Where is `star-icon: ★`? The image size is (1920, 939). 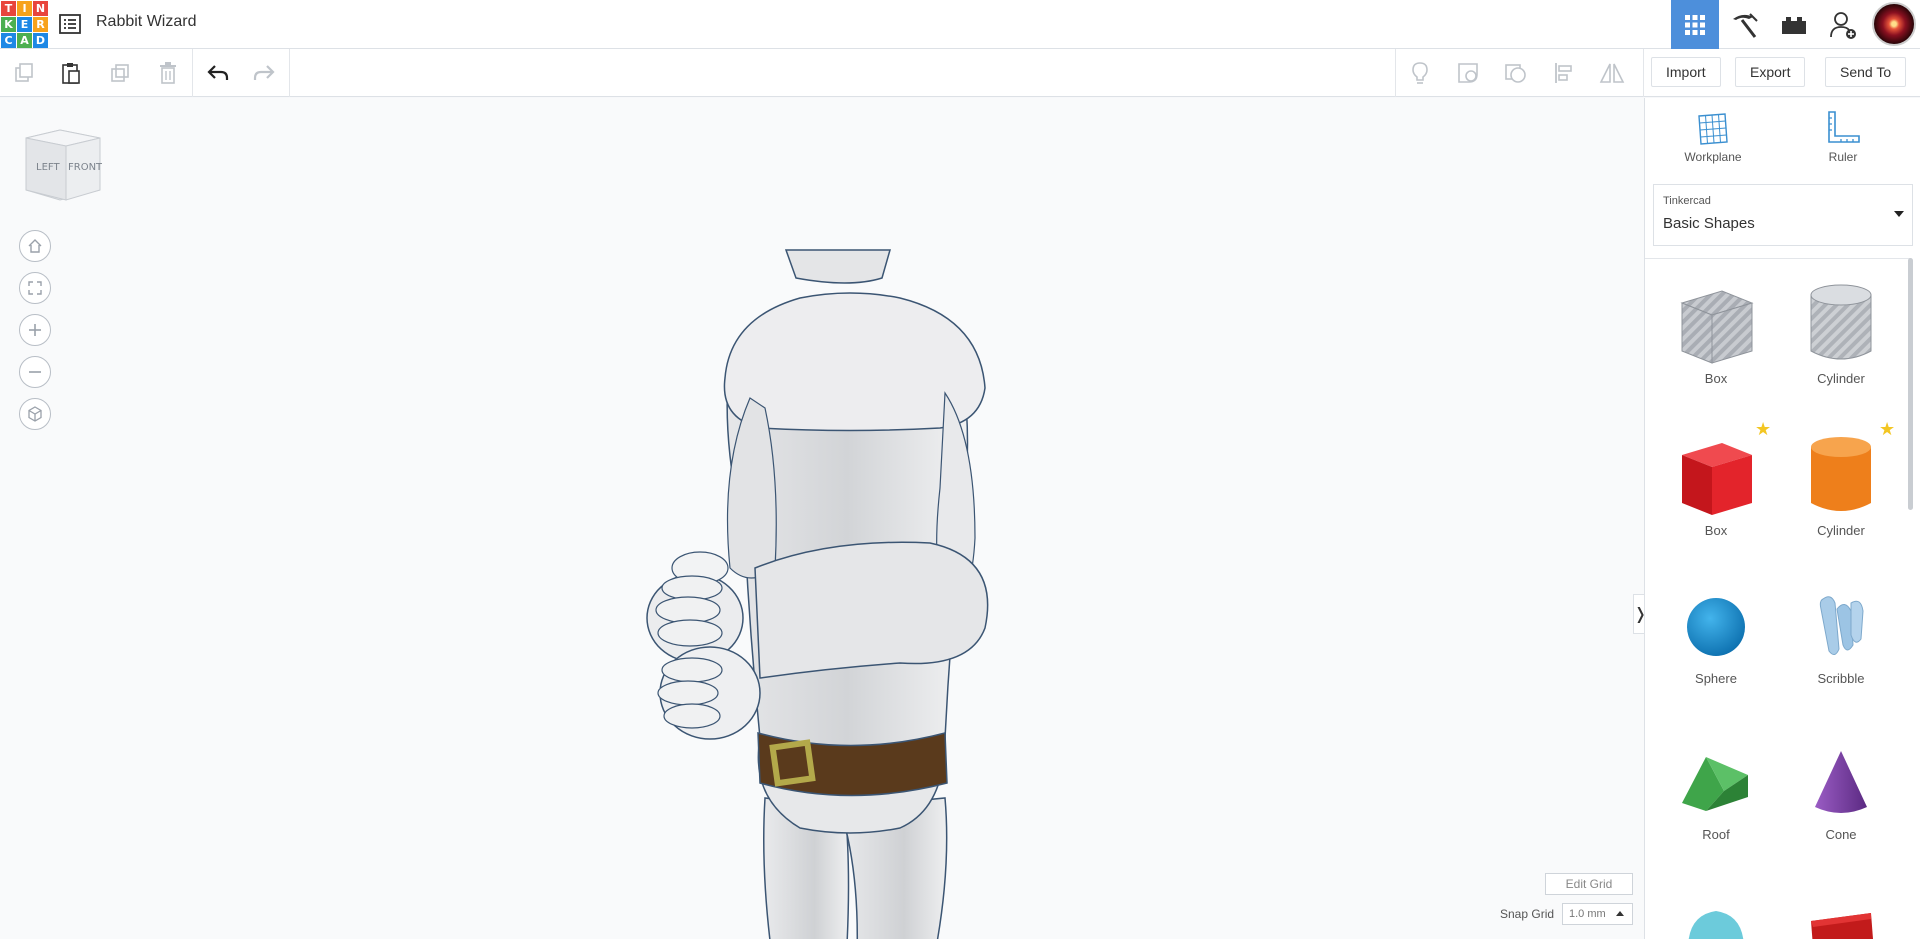 star-icon: ★ is located at coordinates (1887, 429).